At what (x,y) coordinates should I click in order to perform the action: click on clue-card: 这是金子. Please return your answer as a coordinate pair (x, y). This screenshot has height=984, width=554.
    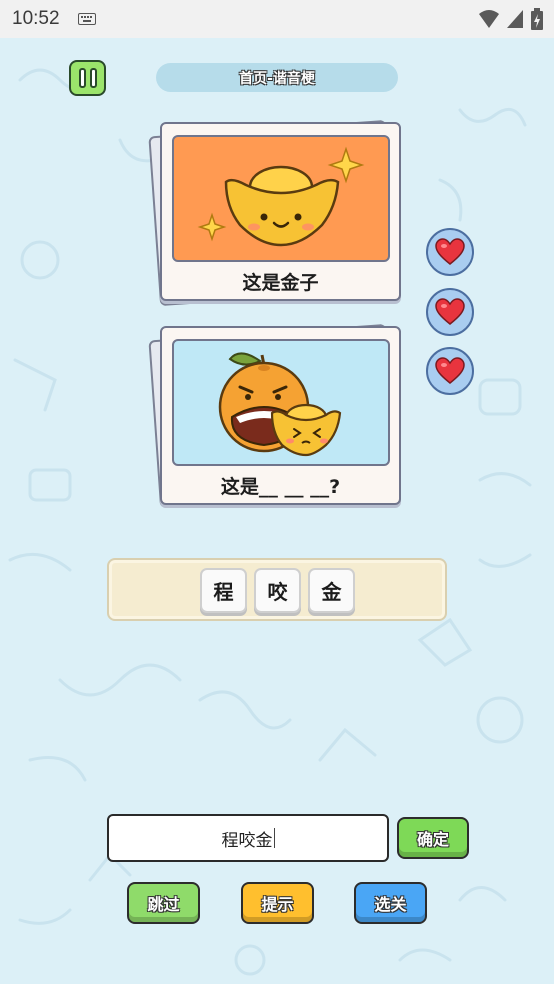
    Looking at the image, I should click on (280, 211).